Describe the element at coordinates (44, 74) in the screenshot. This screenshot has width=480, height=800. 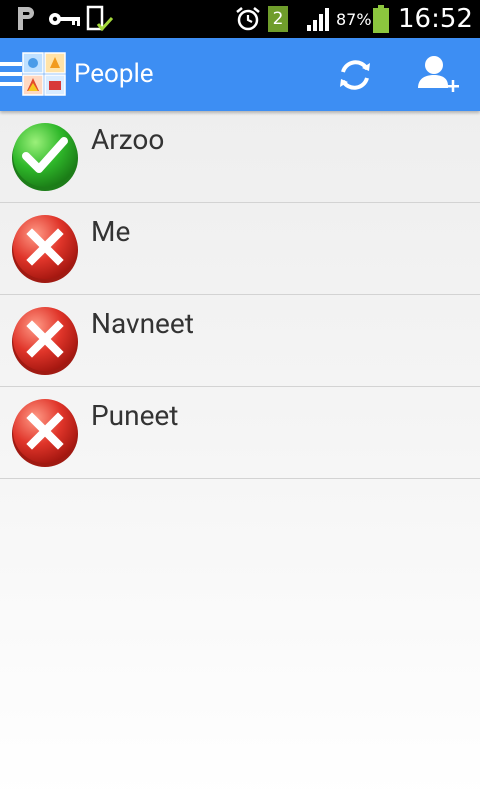
I see `app-logo-icon` at that location.